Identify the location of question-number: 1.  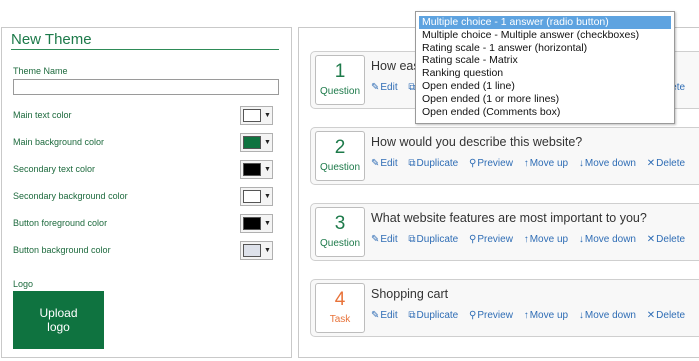
(340, 71).